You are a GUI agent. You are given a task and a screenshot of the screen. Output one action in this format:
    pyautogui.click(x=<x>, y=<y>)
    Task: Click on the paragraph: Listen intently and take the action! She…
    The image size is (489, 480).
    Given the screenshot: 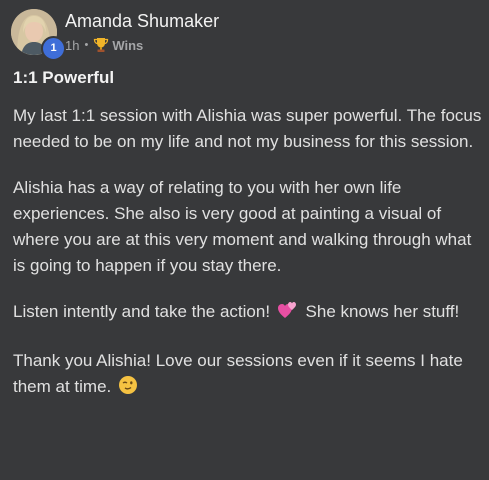 What is the action you would take?
    pyautogui.click(x=248, y=313)
    